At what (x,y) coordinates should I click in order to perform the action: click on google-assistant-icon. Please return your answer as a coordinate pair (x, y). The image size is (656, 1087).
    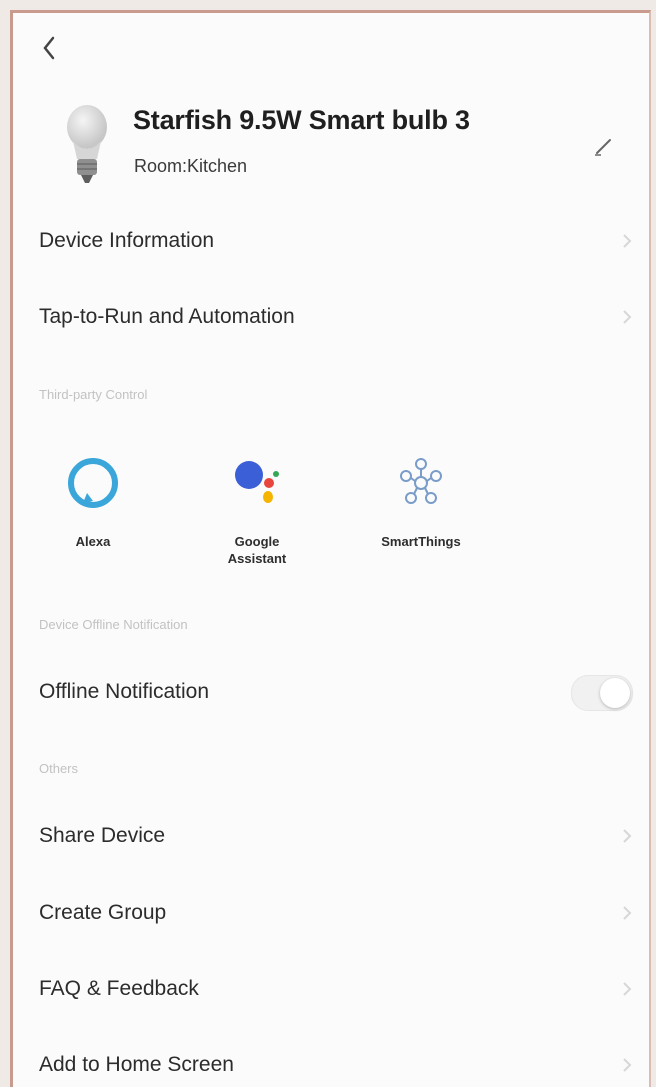
    Looking at the image, I should click on (257, 482).